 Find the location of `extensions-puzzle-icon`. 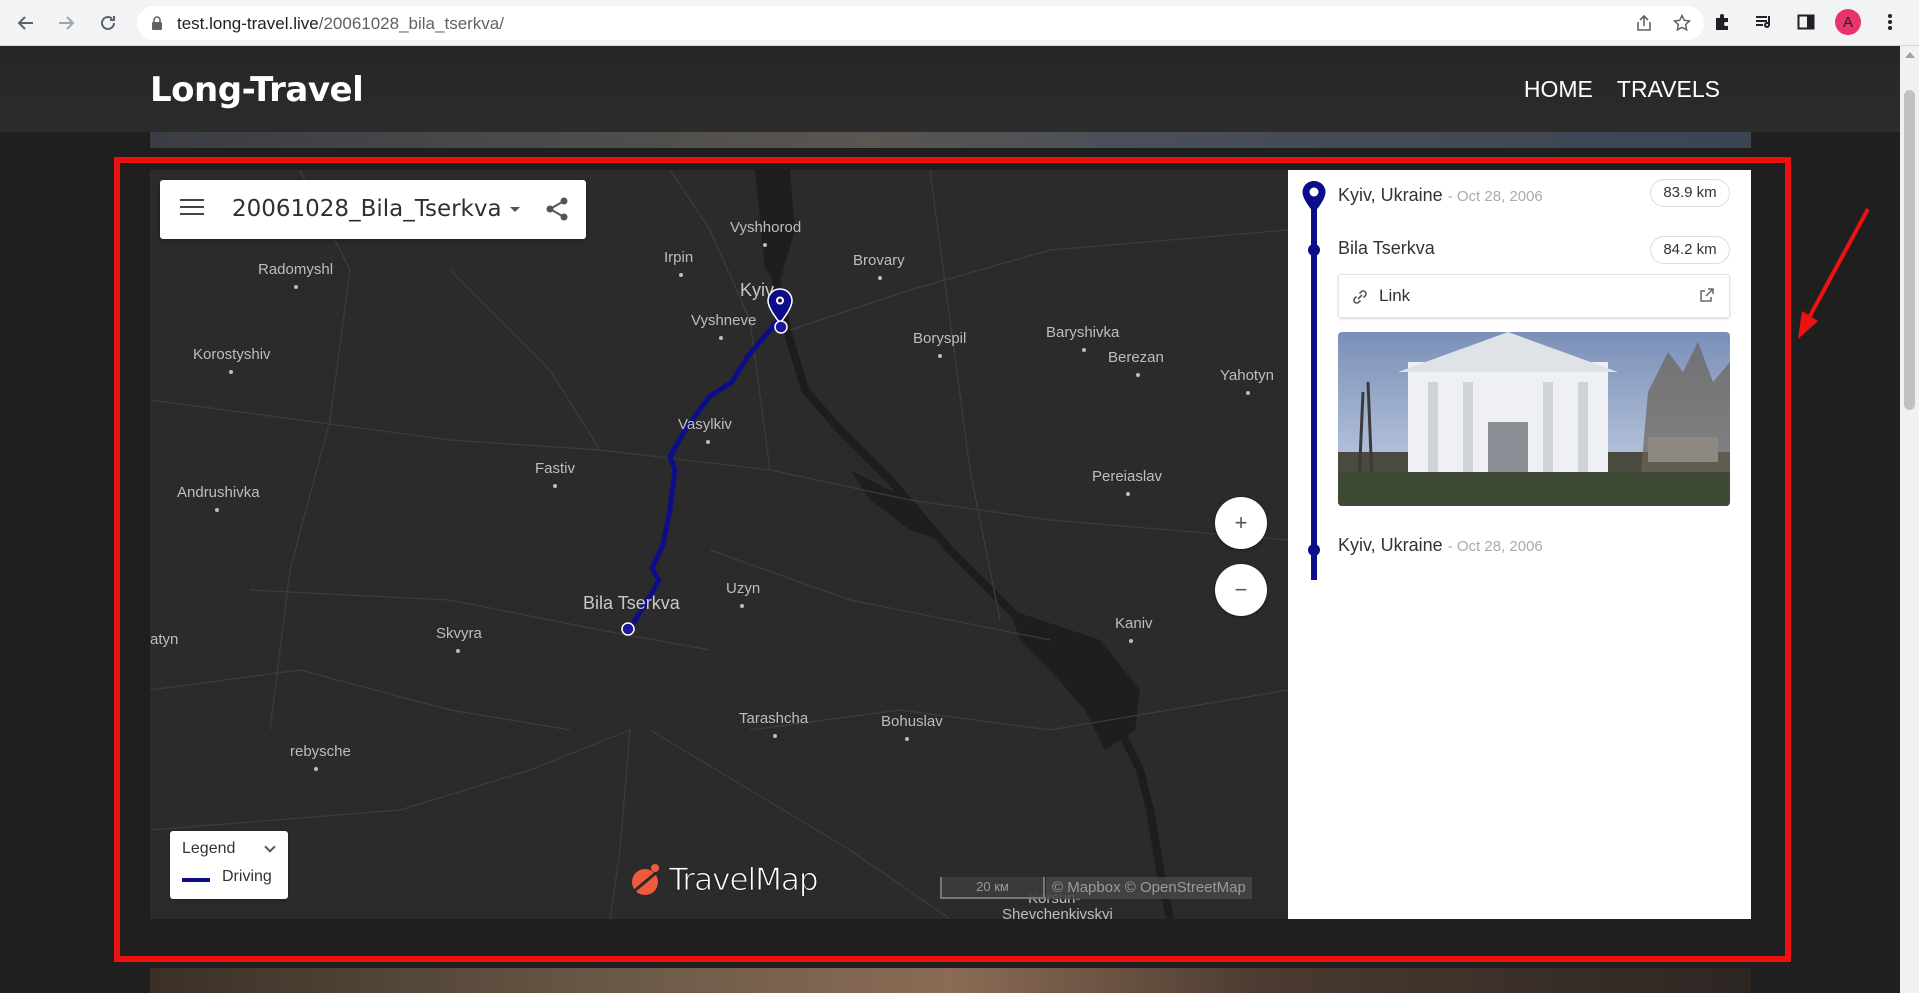

extensions-puzzle-icon is located at coordinates (1722, 22).